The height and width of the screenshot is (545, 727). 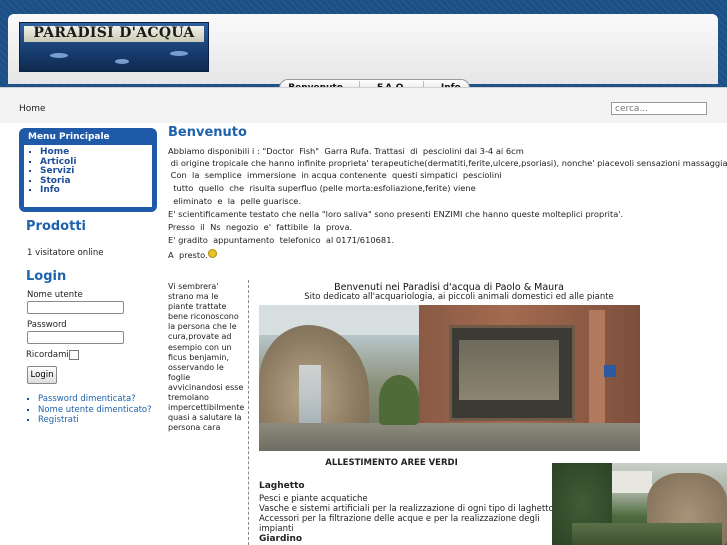 I want to click on forgot-username-link: Nome utente dimenticato?, so click(x=95, y=410).